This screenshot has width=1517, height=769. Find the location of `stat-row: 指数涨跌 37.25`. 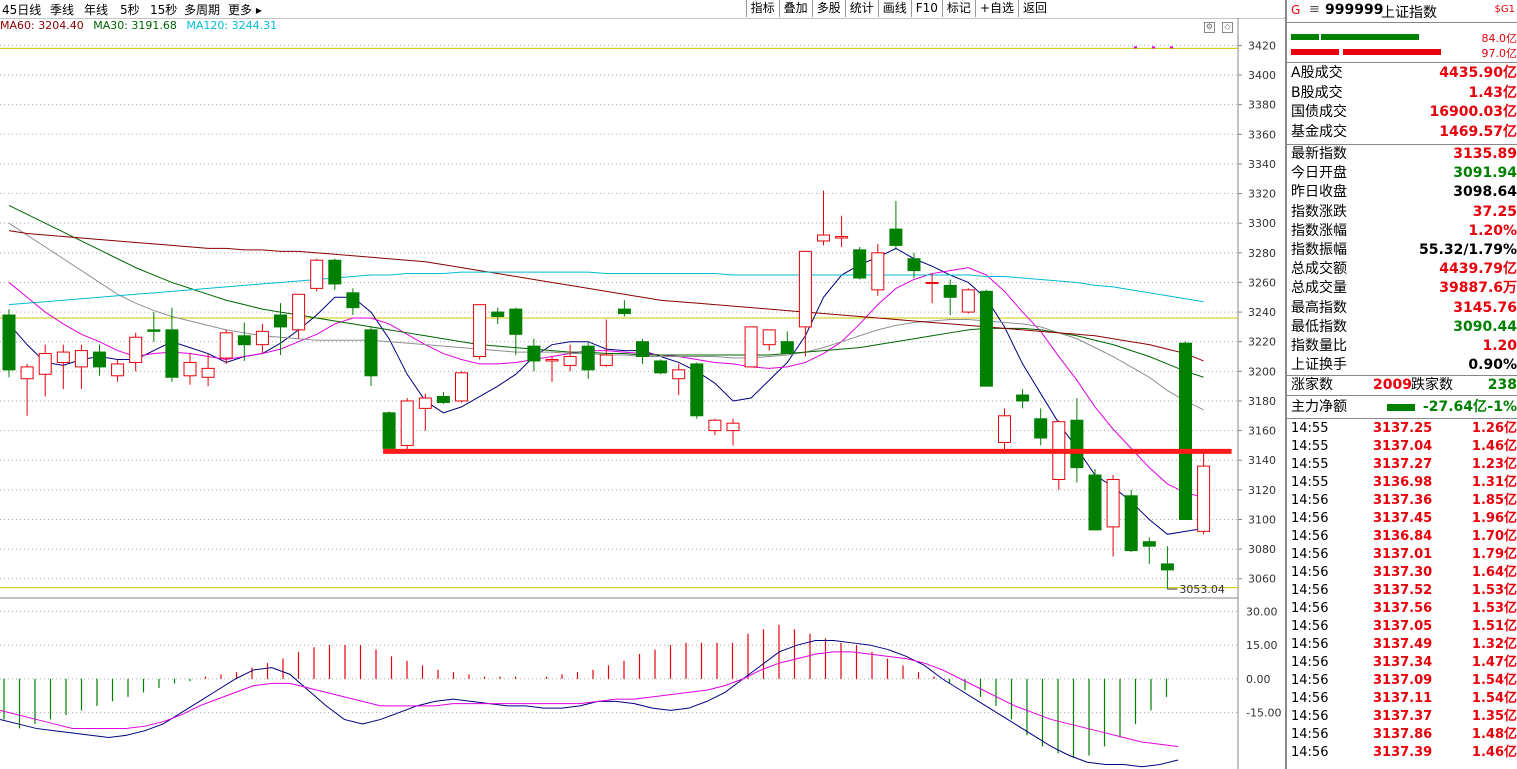

stat-row: 指数涨跌 37.25 is located at coordinates (1404, 212).